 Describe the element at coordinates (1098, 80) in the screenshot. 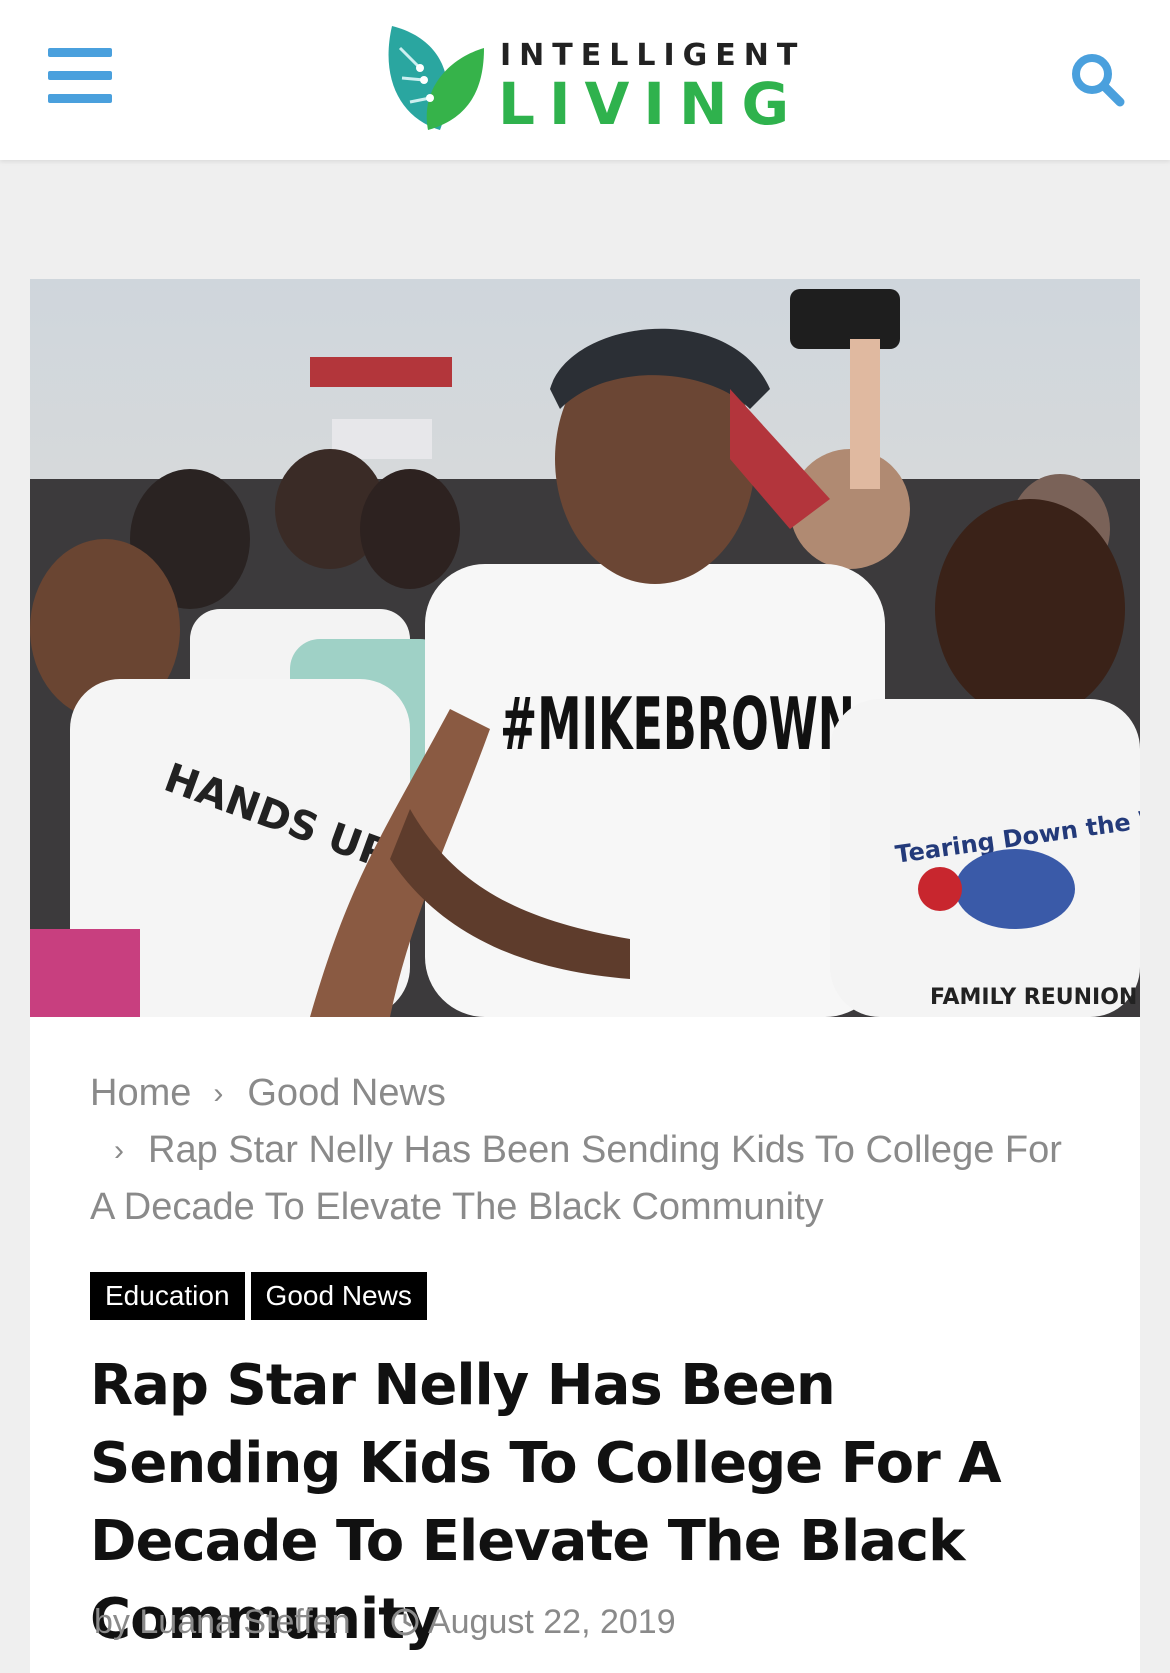

I see `search-icon` at that location.